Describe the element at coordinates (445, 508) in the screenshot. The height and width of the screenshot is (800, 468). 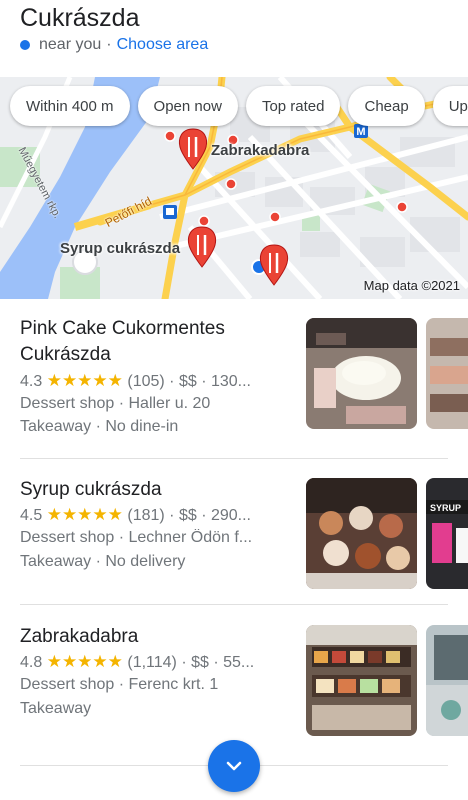
I see `syrup-sign: SYRUP` at that location.